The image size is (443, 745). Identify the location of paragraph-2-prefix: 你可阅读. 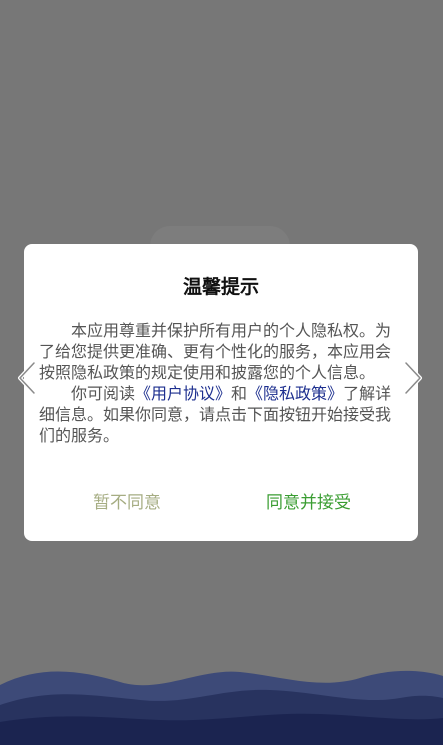
(103, 393).